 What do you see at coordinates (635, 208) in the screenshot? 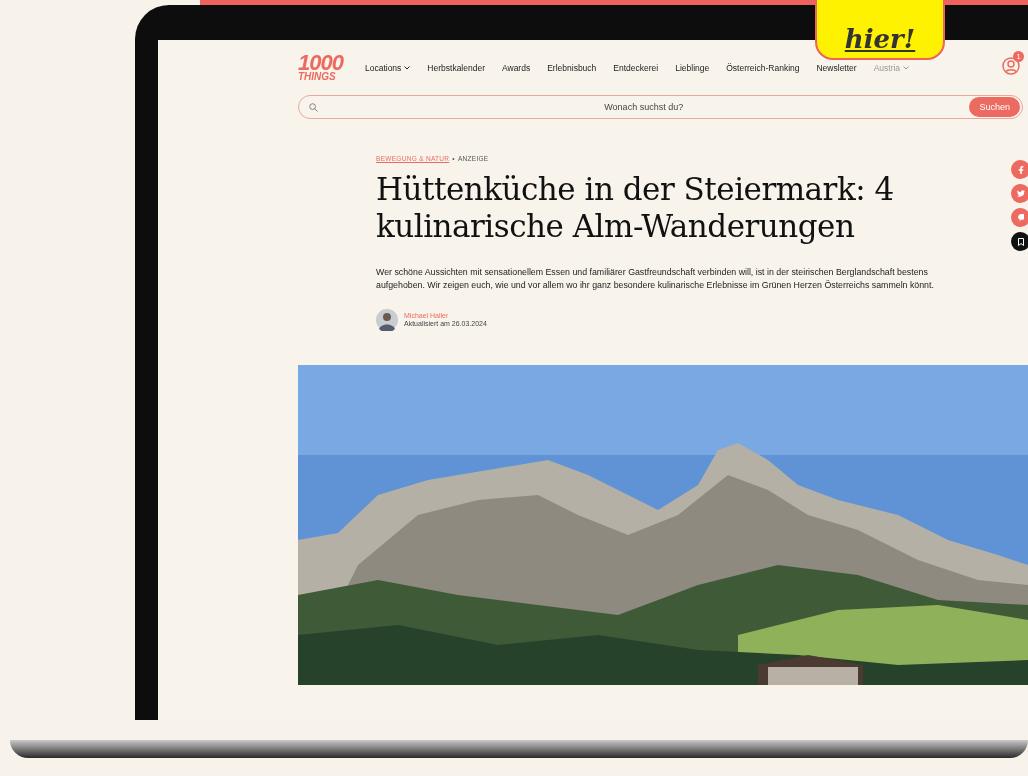
I see `article-title: Hüttenküche in der Steiermark: 4 kulinarische Alm-Wanderungen` at bounding box center [635, 208].